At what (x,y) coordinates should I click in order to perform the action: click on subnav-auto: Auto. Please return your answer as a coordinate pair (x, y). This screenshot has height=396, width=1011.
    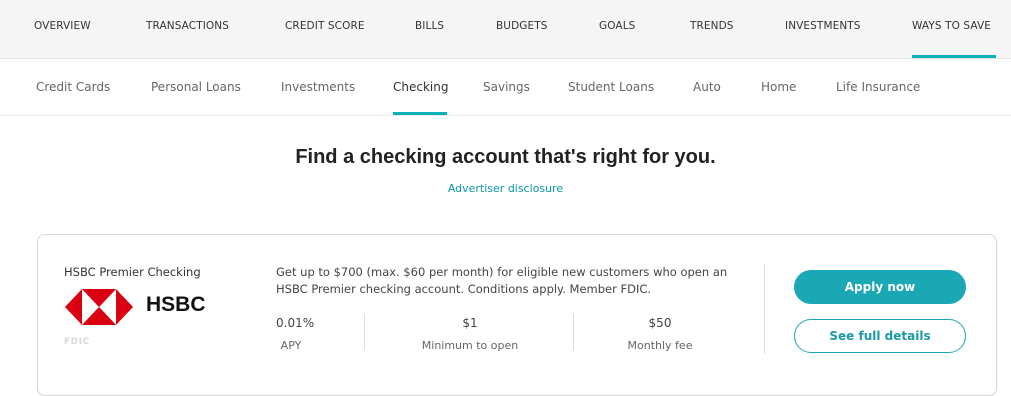
    Looking at the image, I should click on (707, 87).